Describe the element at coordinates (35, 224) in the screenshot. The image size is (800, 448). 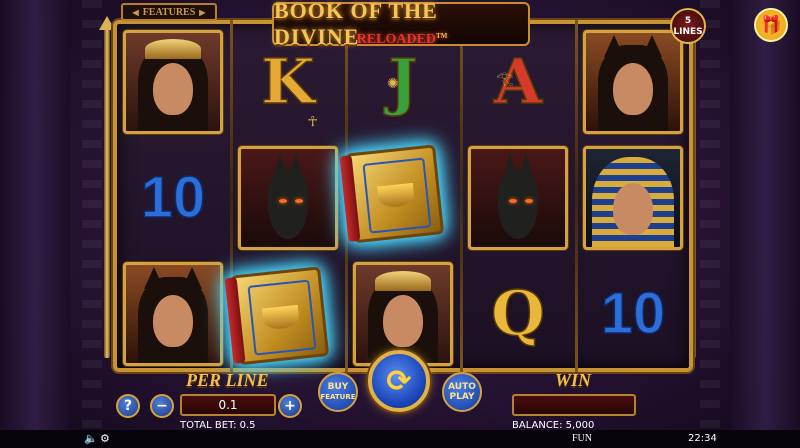
I see `left-pillar` at that location.